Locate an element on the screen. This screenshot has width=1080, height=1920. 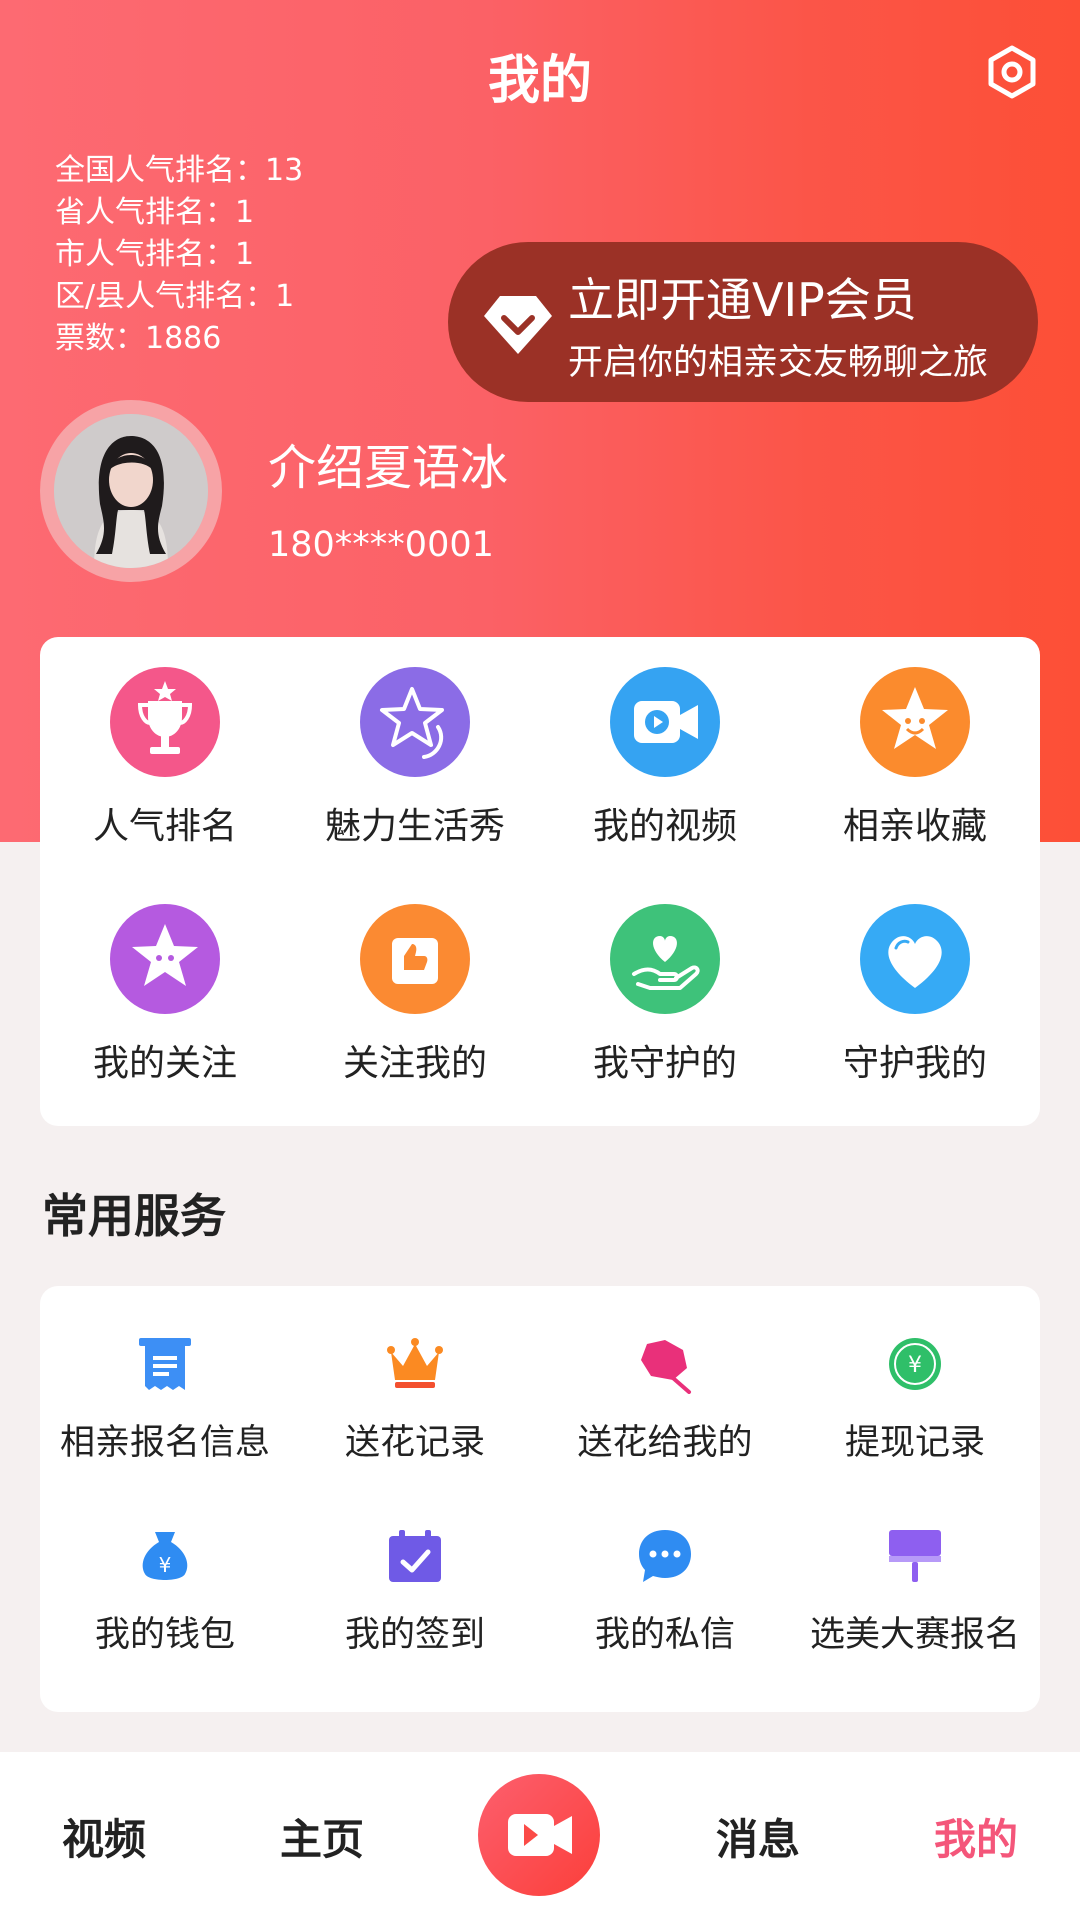
feature-charm-life-show: 魅力生活秀 is located at coordinates (415, 777).